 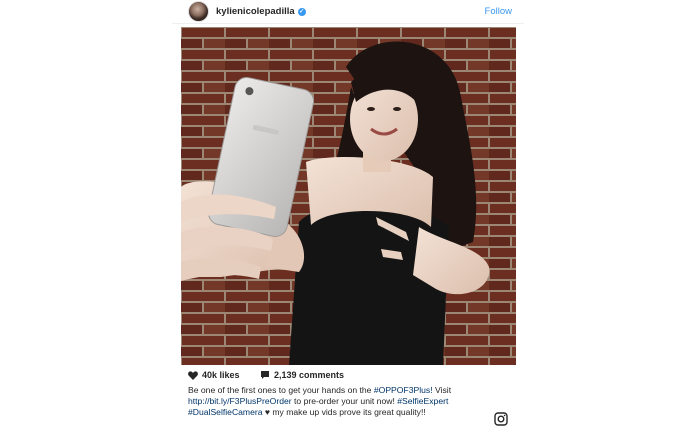 What do you see at coordinates (353, 377) in the screenshot?
I see `post-actions: 40k likes 2,139 comments` at bounding box center [353, 377].